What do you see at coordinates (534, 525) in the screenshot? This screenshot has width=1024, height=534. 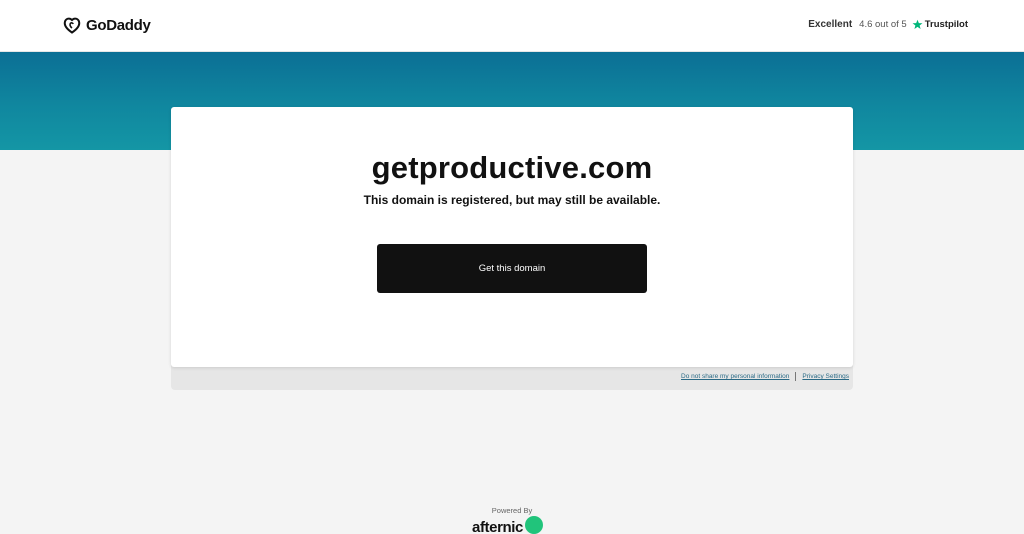 I see `afternic-mark-icon` at bounding box center [534, 525].